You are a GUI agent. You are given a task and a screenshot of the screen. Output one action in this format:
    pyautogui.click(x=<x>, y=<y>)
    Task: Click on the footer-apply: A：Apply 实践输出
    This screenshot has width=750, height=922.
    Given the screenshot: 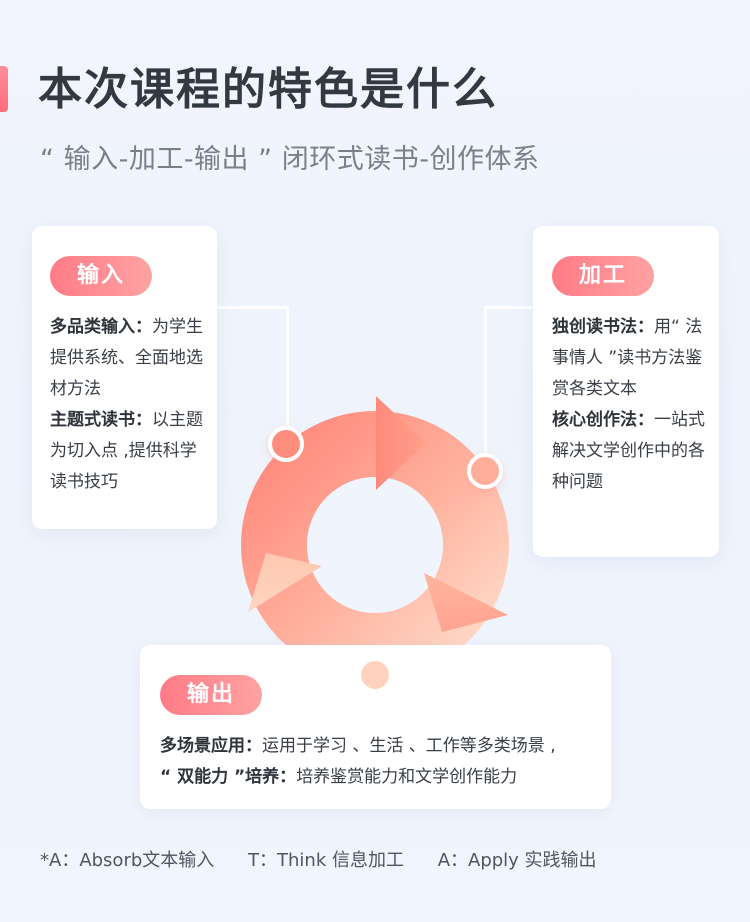 What is the action you would take?
    pyautogui.click(x=517, y=860)
    